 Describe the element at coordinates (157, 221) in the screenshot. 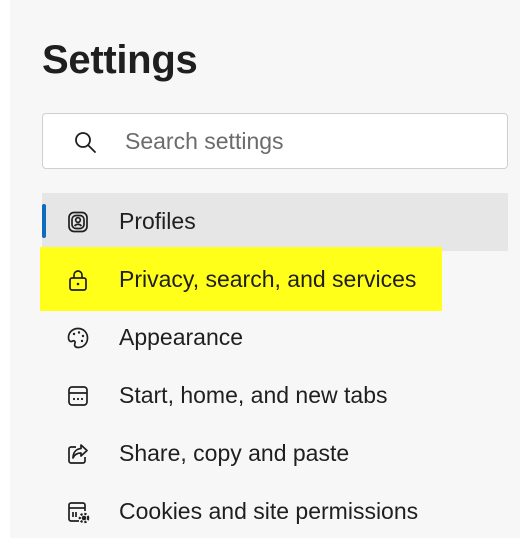

I see `sidebar-item-label: Profiles` at that location.